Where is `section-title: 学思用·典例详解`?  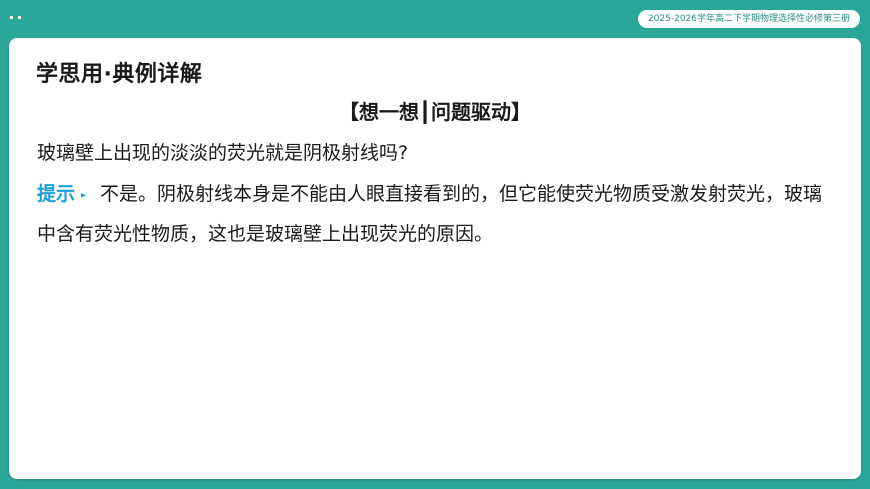
section-title: 学思用·典例详解 is located at coordinates (119, 74).